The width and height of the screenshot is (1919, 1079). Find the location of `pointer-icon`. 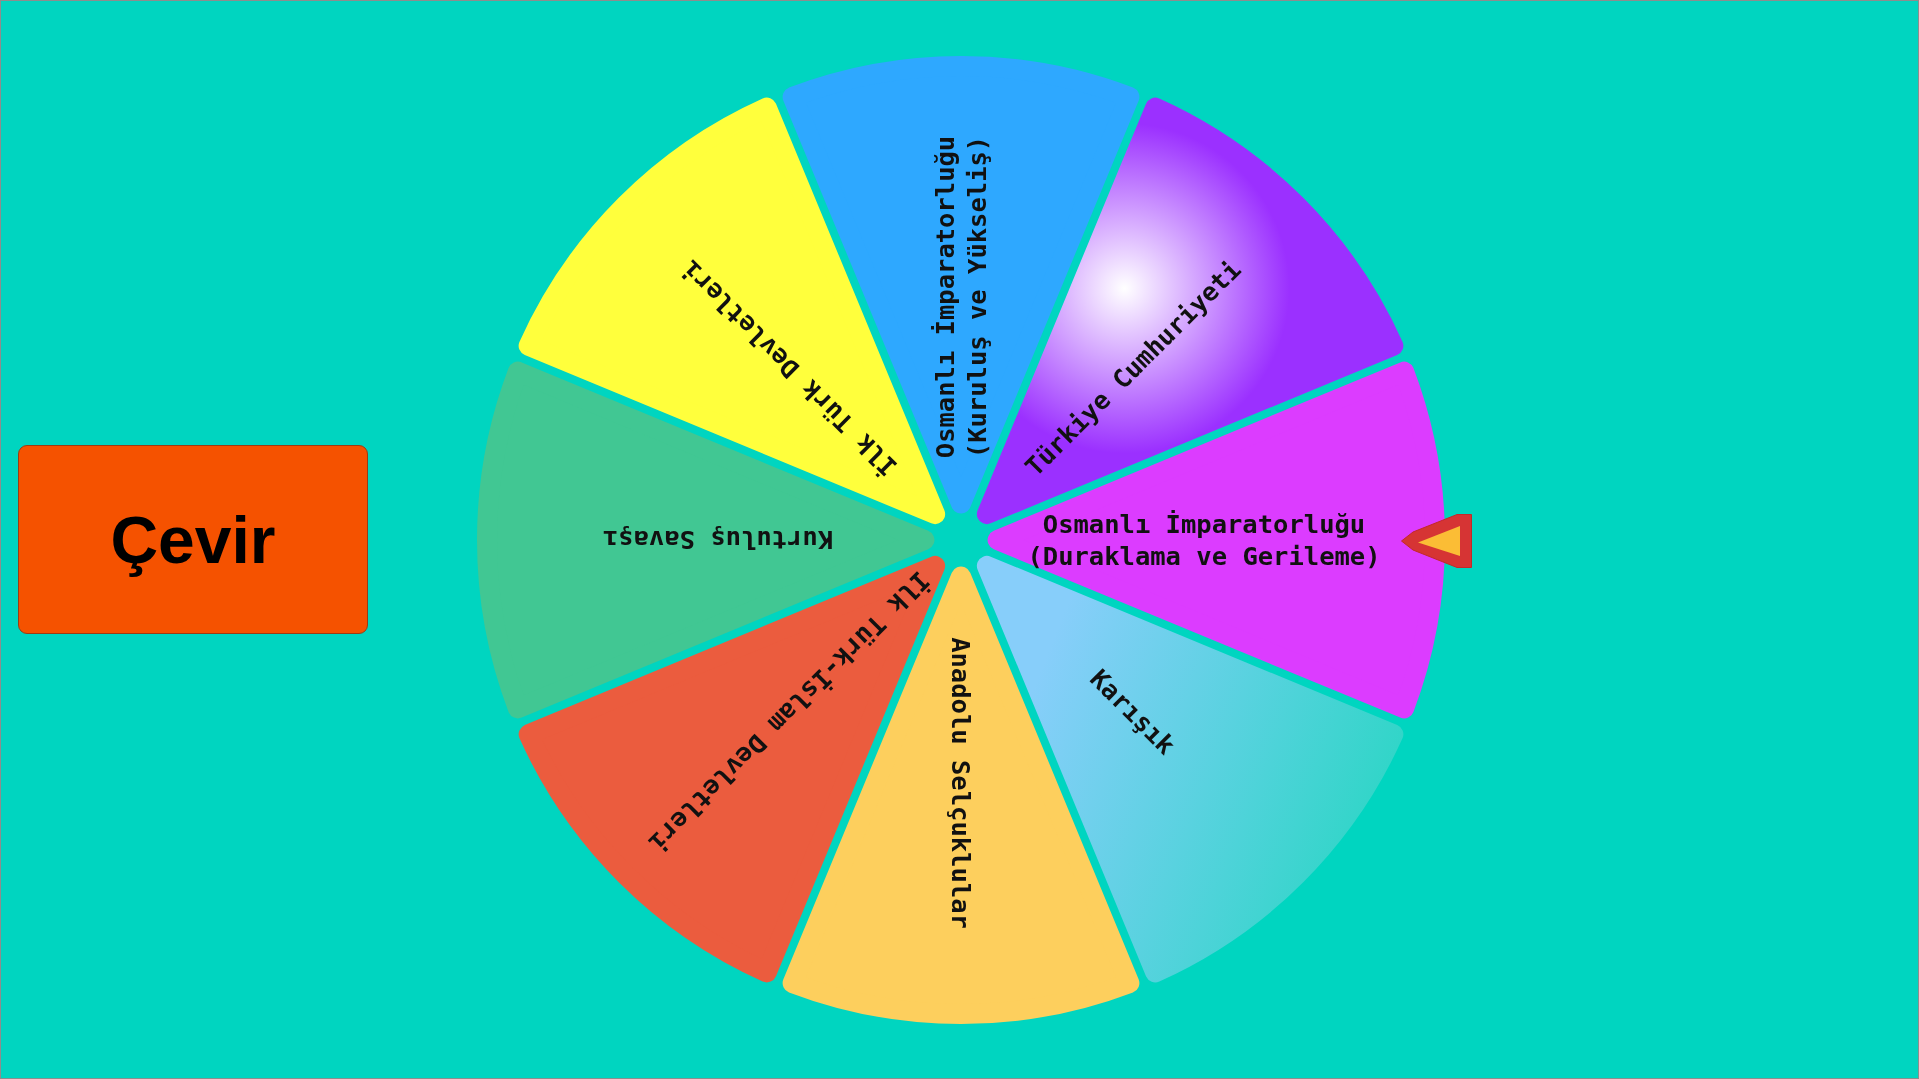

pointer-icon is located at coordinates (1436, 540).